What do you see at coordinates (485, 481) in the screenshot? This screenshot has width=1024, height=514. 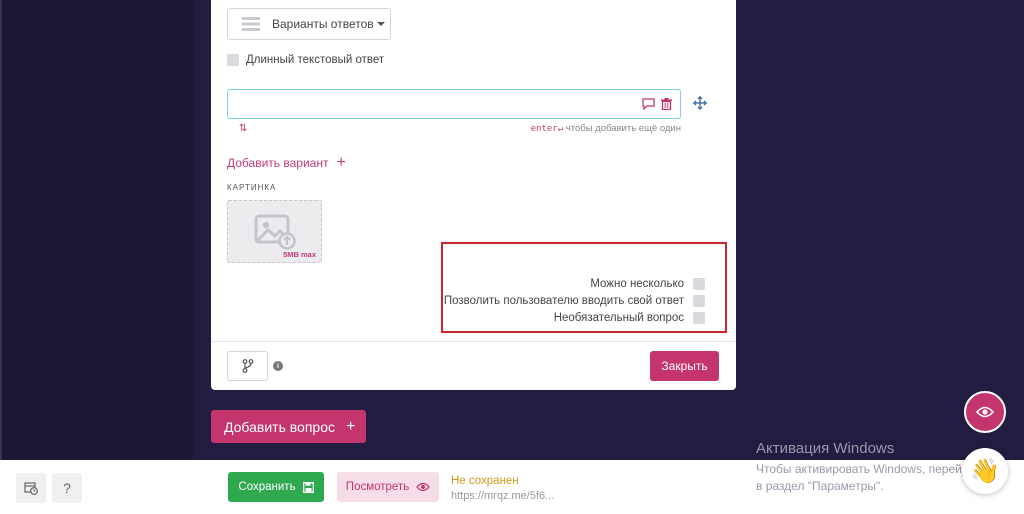 I see `save-status: Не сохранен` at bounding box center [485, 481].